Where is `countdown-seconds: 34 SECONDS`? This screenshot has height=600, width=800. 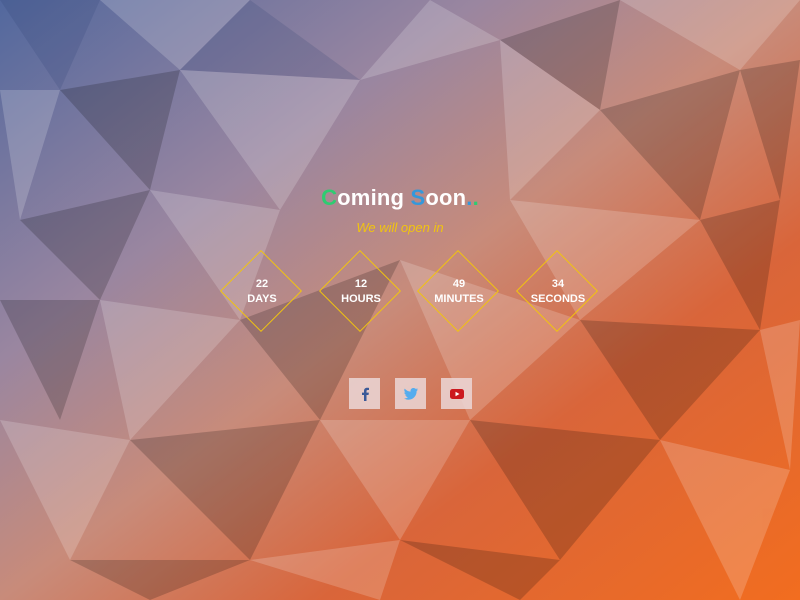
countdown-seconds: 34 SECONDS is located at coordinates (558, 292).